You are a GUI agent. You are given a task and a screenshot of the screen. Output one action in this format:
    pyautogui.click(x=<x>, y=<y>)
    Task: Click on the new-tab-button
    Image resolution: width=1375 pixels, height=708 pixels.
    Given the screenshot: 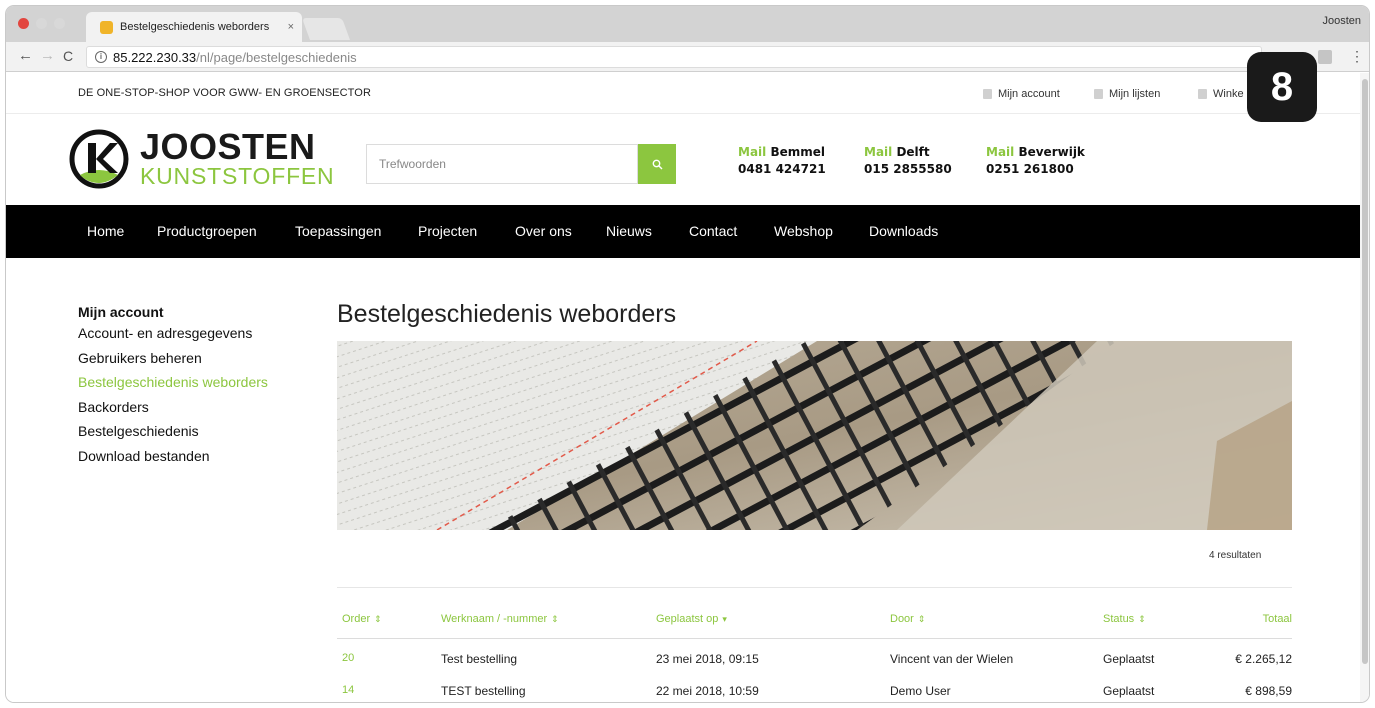 What is the action you would take?
    pyautogui.click(x=326, y=29)
    